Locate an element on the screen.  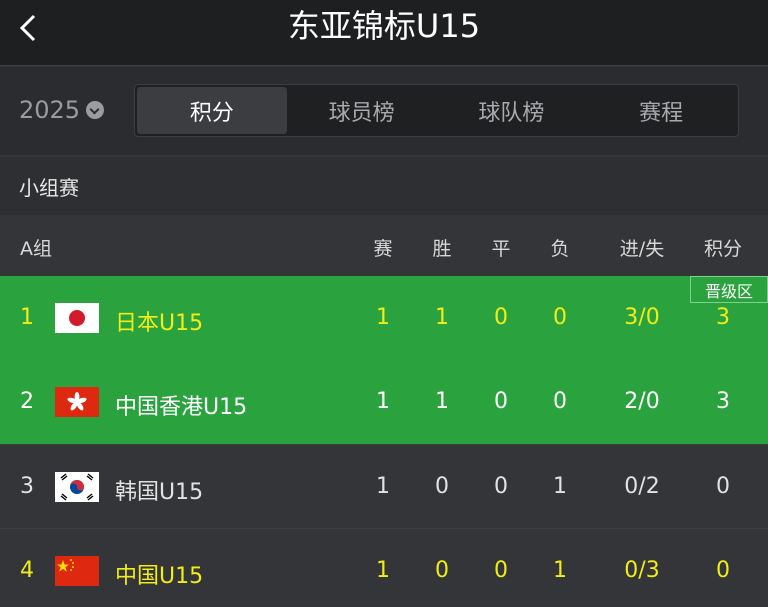
rank: 3 is located at coordinates (27, 486).